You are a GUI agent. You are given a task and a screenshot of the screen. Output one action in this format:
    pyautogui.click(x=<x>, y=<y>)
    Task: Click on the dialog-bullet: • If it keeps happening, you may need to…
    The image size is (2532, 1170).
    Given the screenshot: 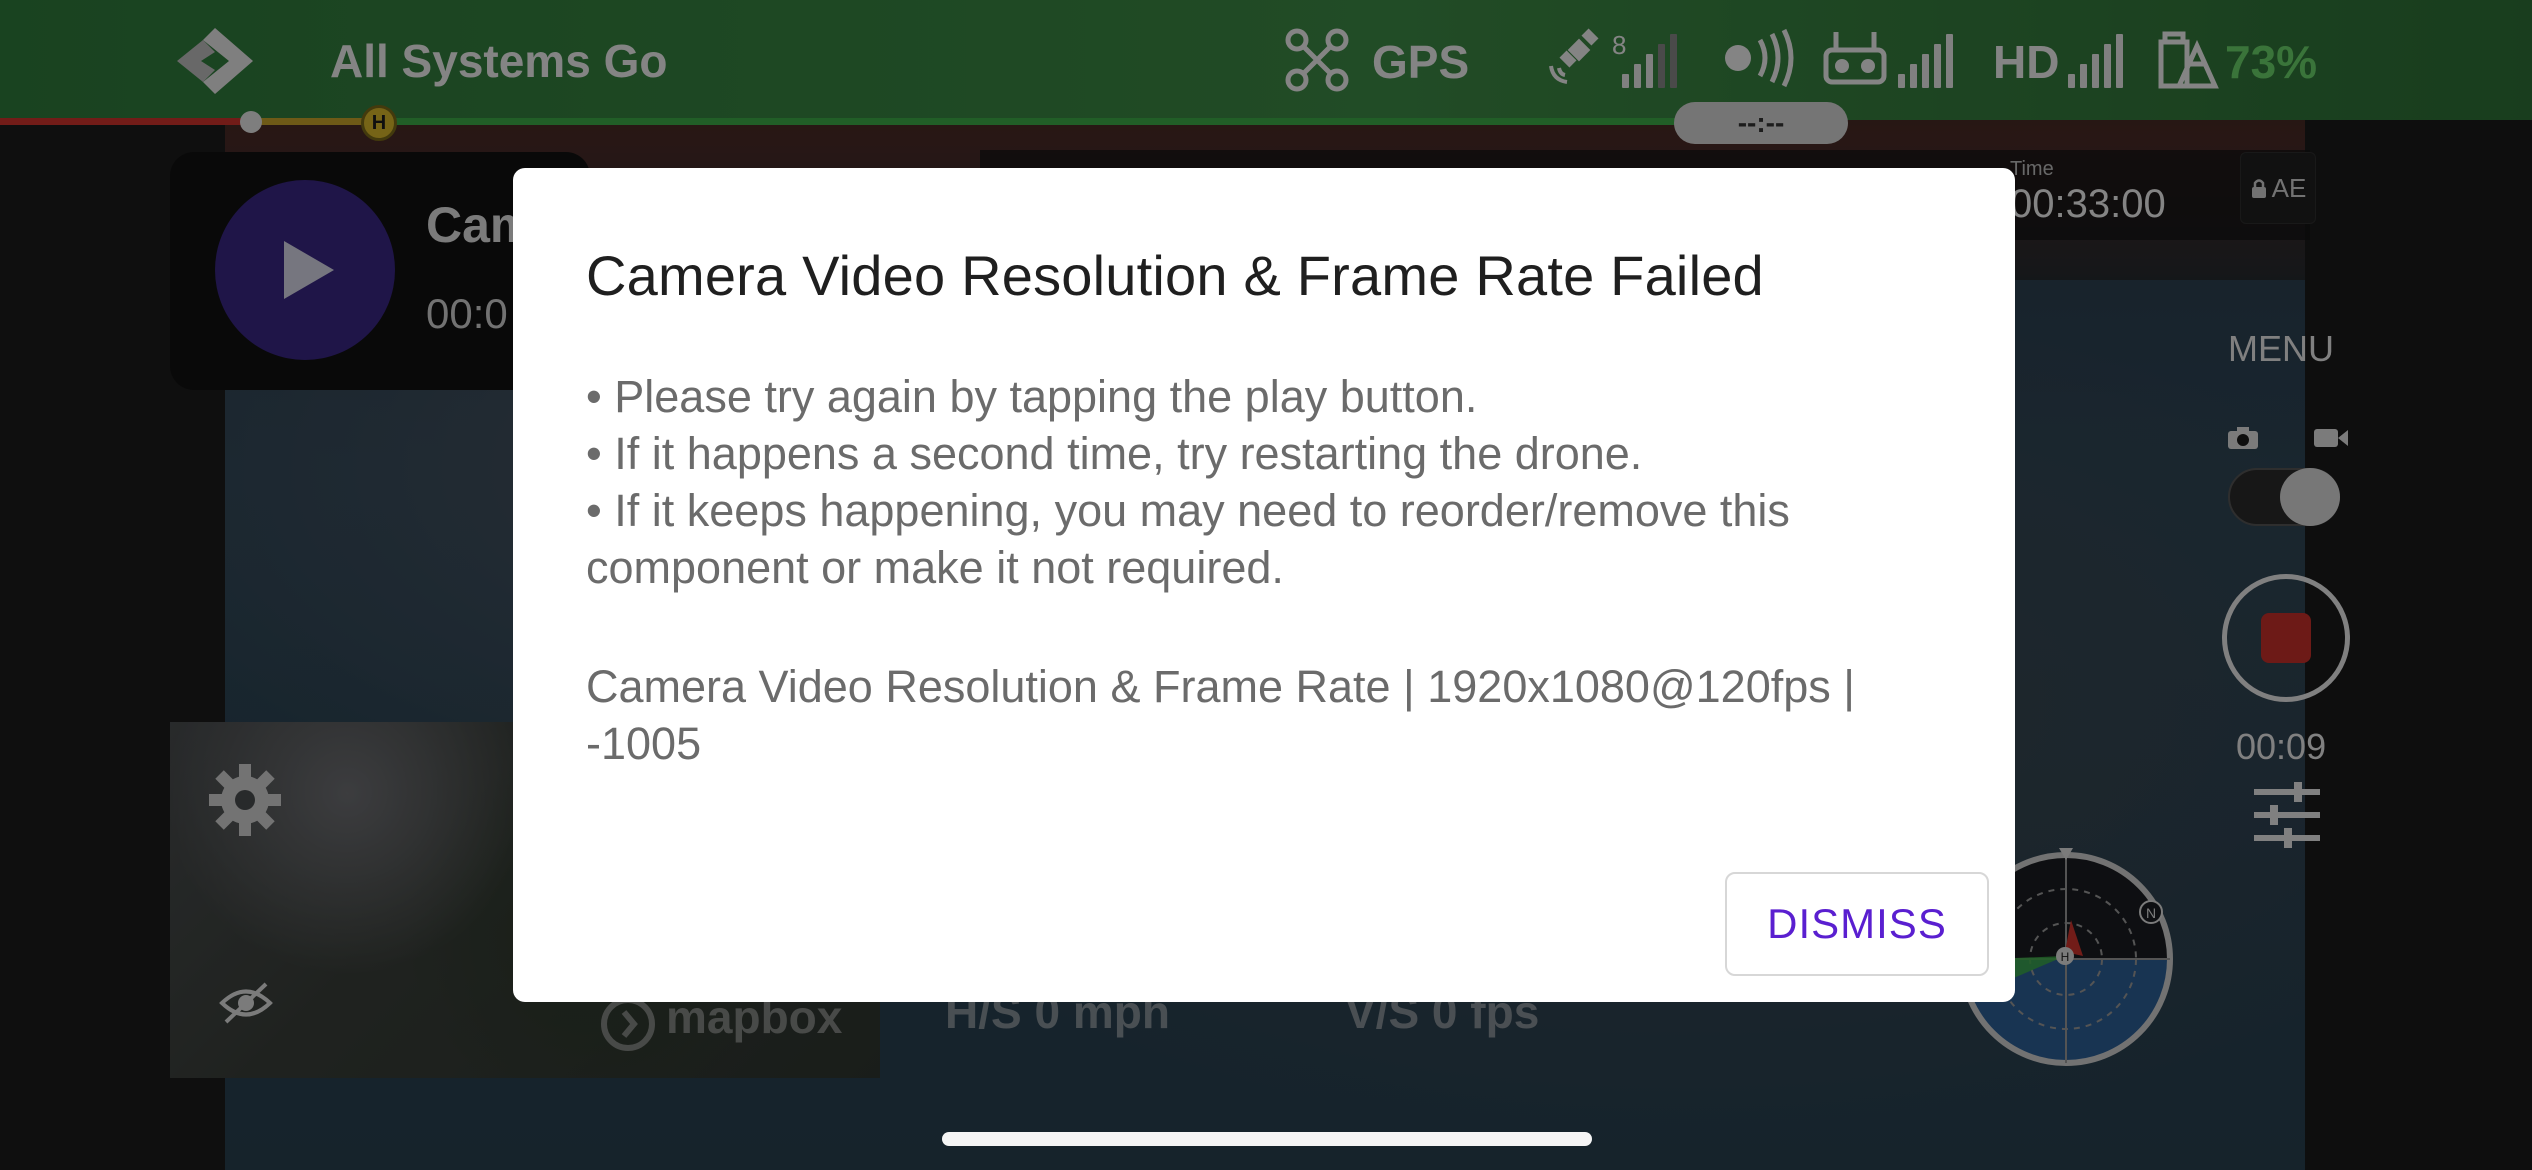 What is the action you would take?
    pyautogui.click(x=1188, y=539)
    